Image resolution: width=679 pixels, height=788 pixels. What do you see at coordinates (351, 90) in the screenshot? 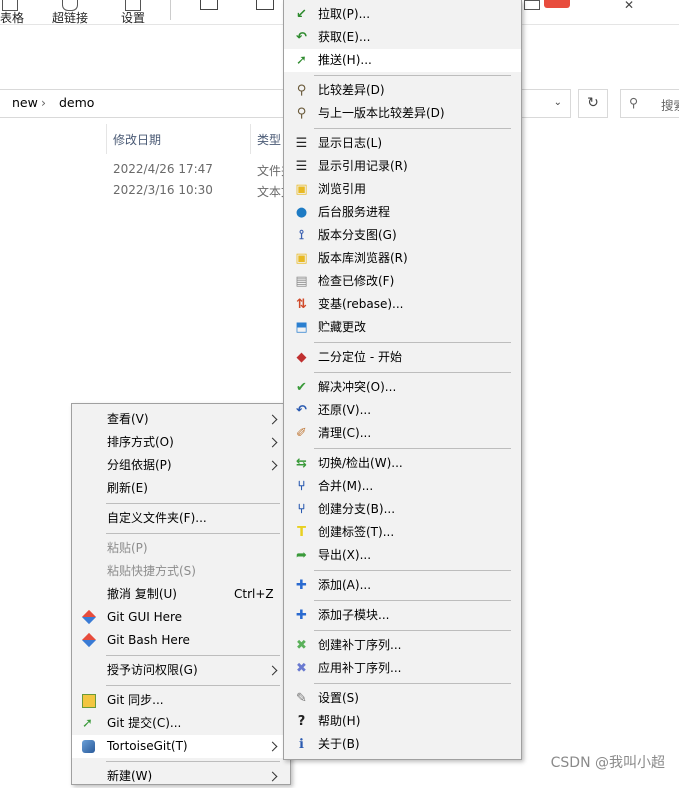
I see `menu-item-label: 比较差异(D)` at bounding box center [351, 90].